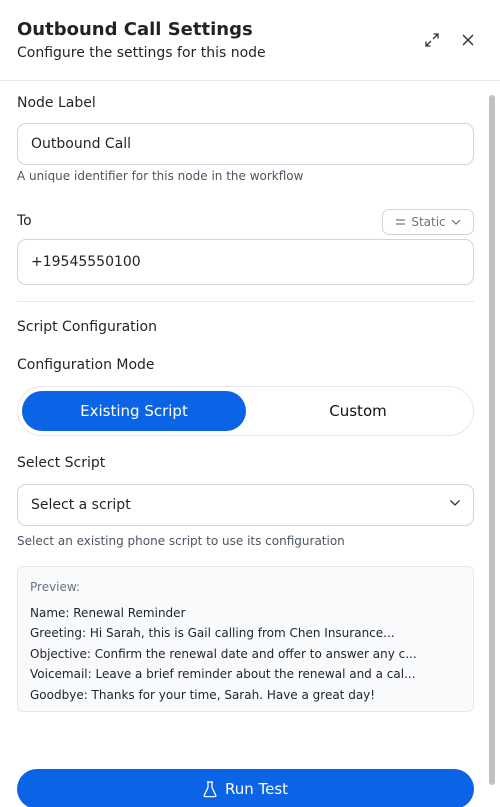 The image size is (500, 807). I want to click on node-label-input: Outbound Call, so click(245, 144).